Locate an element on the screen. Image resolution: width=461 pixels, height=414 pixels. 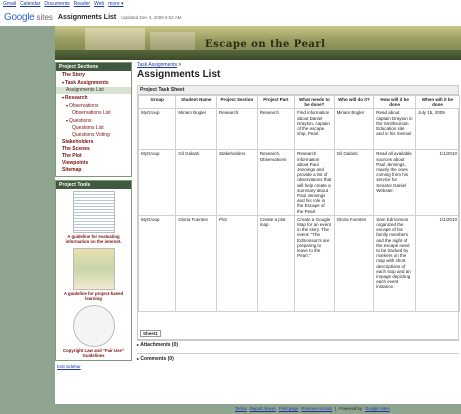
banner-title: Escape on the Pearl is located at coordinates (265, 44).